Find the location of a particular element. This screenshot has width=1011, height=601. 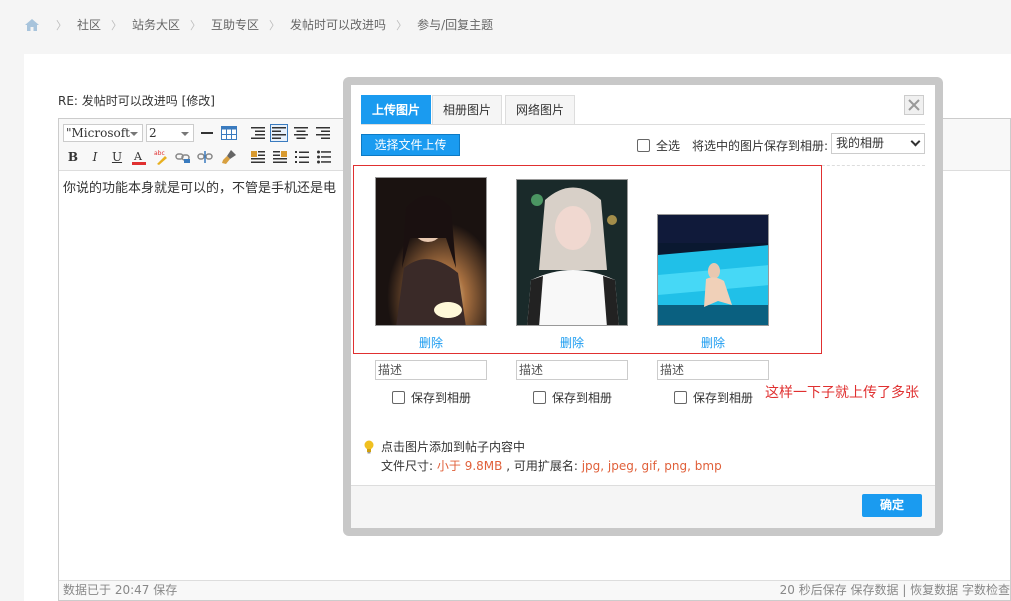

ordered-list-button is located at coordinates (302, 157).